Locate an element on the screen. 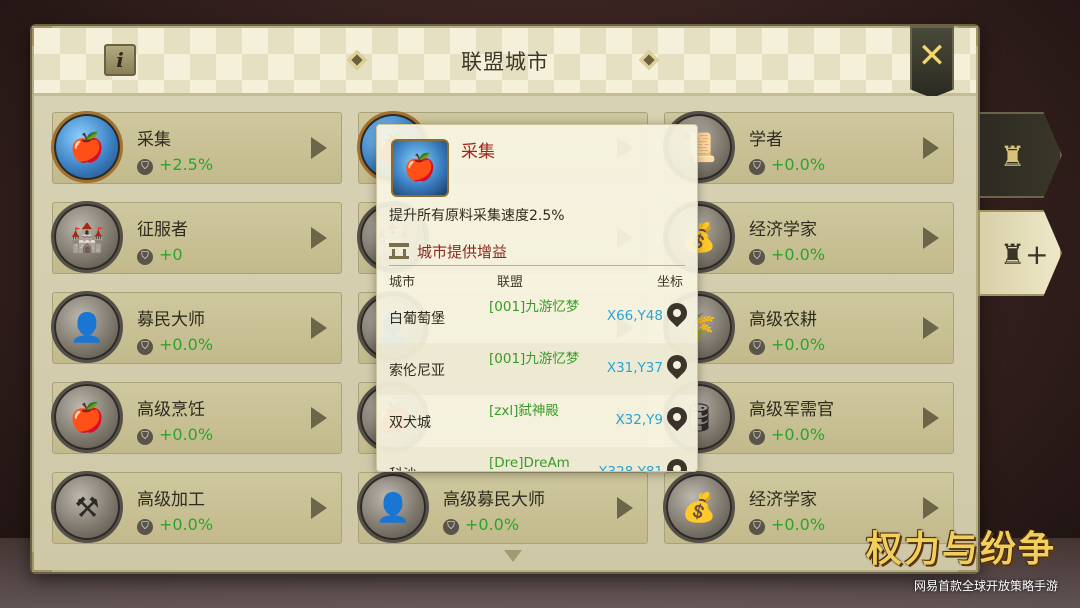  city-bonus-card: 📜 学者 ⛉ +0.0% is located at coordinates (808, 147).